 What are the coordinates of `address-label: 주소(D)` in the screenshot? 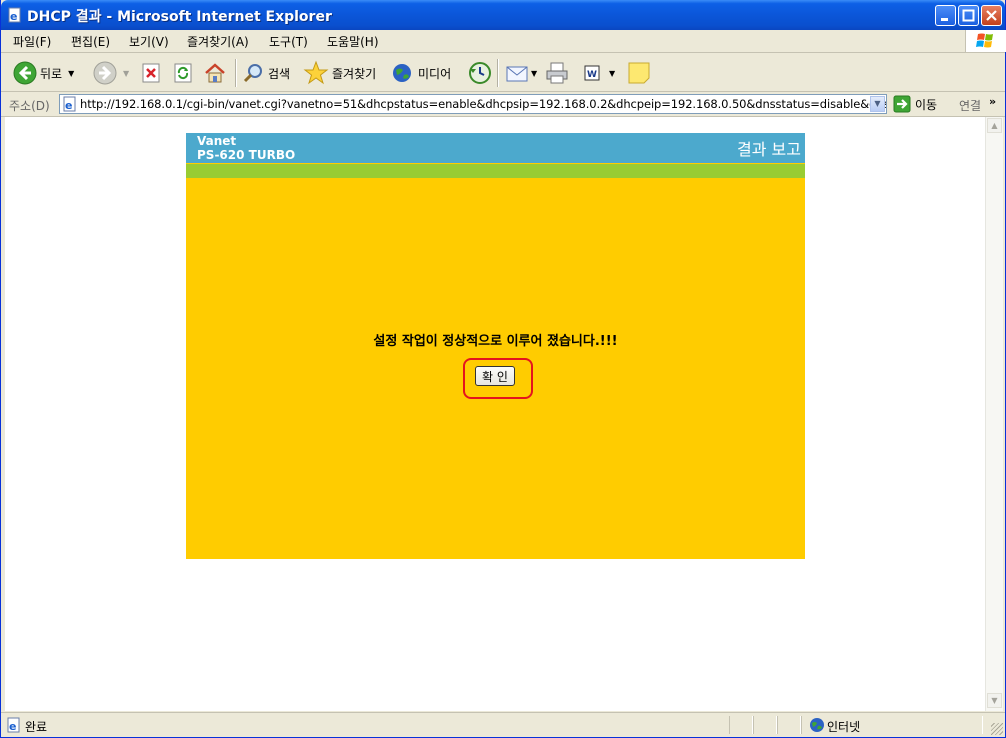 It's located at (29, 106).